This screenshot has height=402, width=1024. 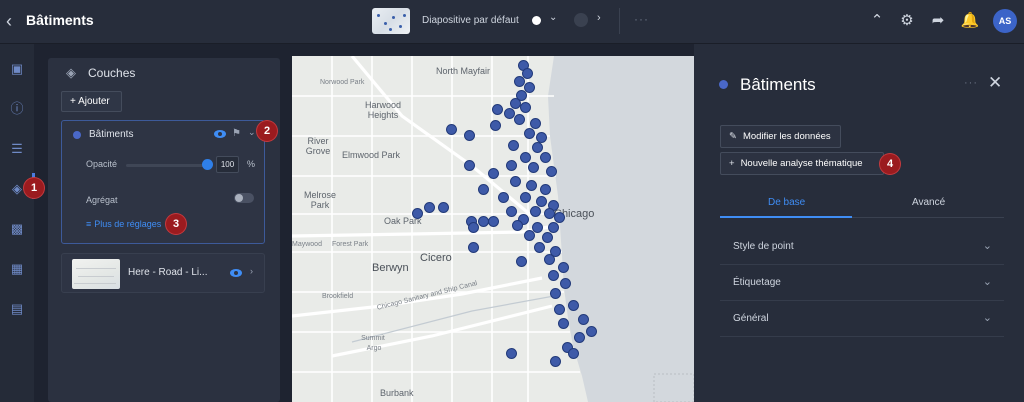 I want to click on avatar: AS, so click(x=1005, y=21).